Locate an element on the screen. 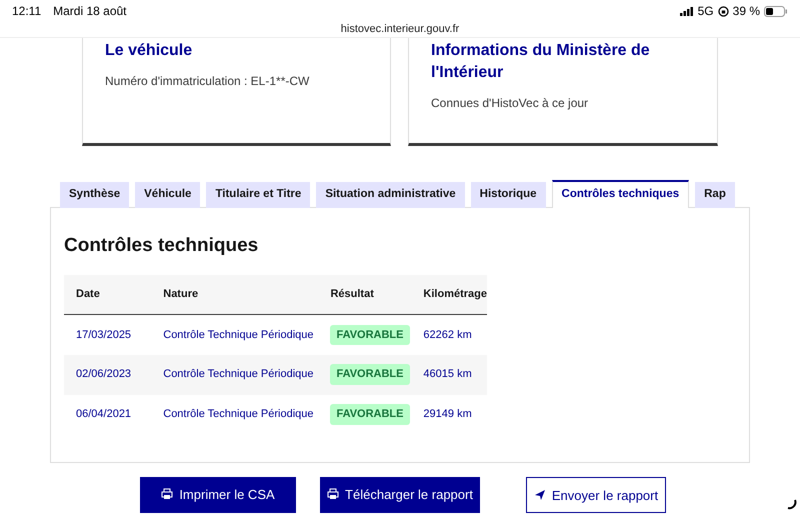 The height and width of the screenshot is (525, 800). rotation-lock-icon is located at coordinates (723, 11).